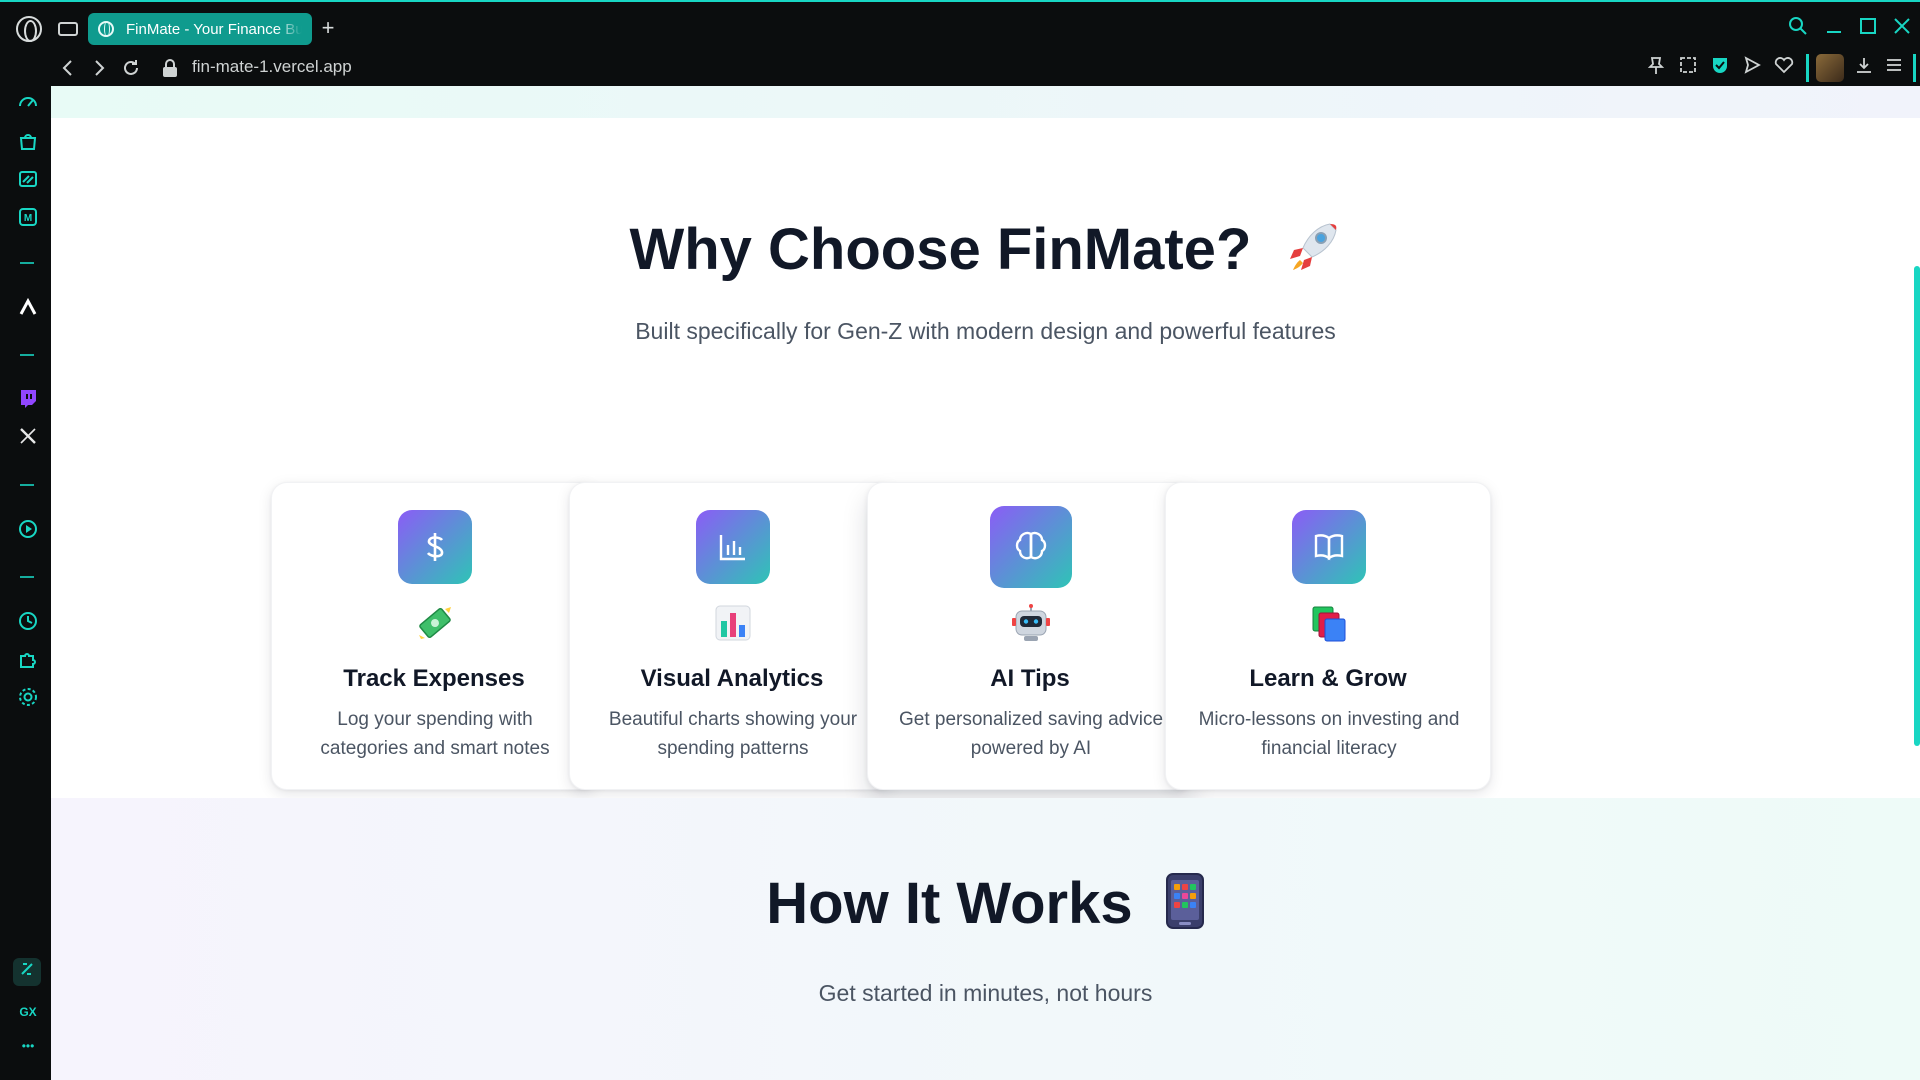  What do you see at coordinates (27, 972) in the screenshot?
I see `gx-control-icon` at bounding box center [27, 972].